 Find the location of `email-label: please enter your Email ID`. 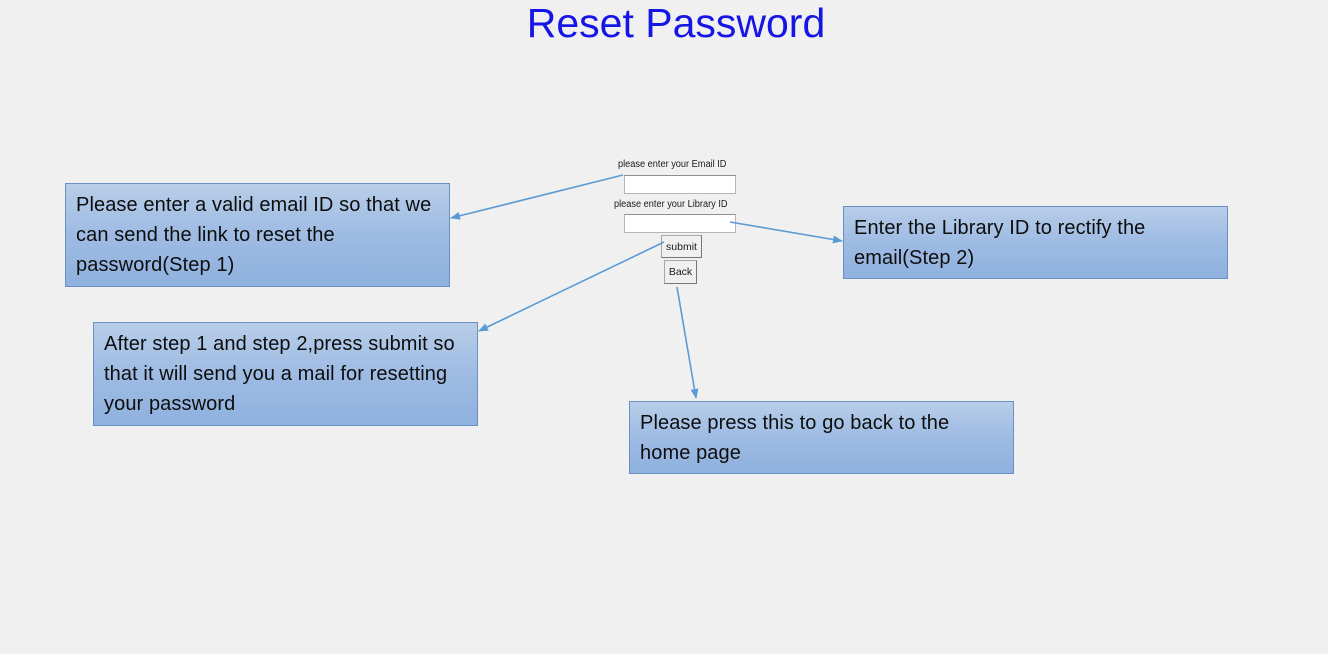

email-label: please enter your Email ID is located at coordinates (672, 164).